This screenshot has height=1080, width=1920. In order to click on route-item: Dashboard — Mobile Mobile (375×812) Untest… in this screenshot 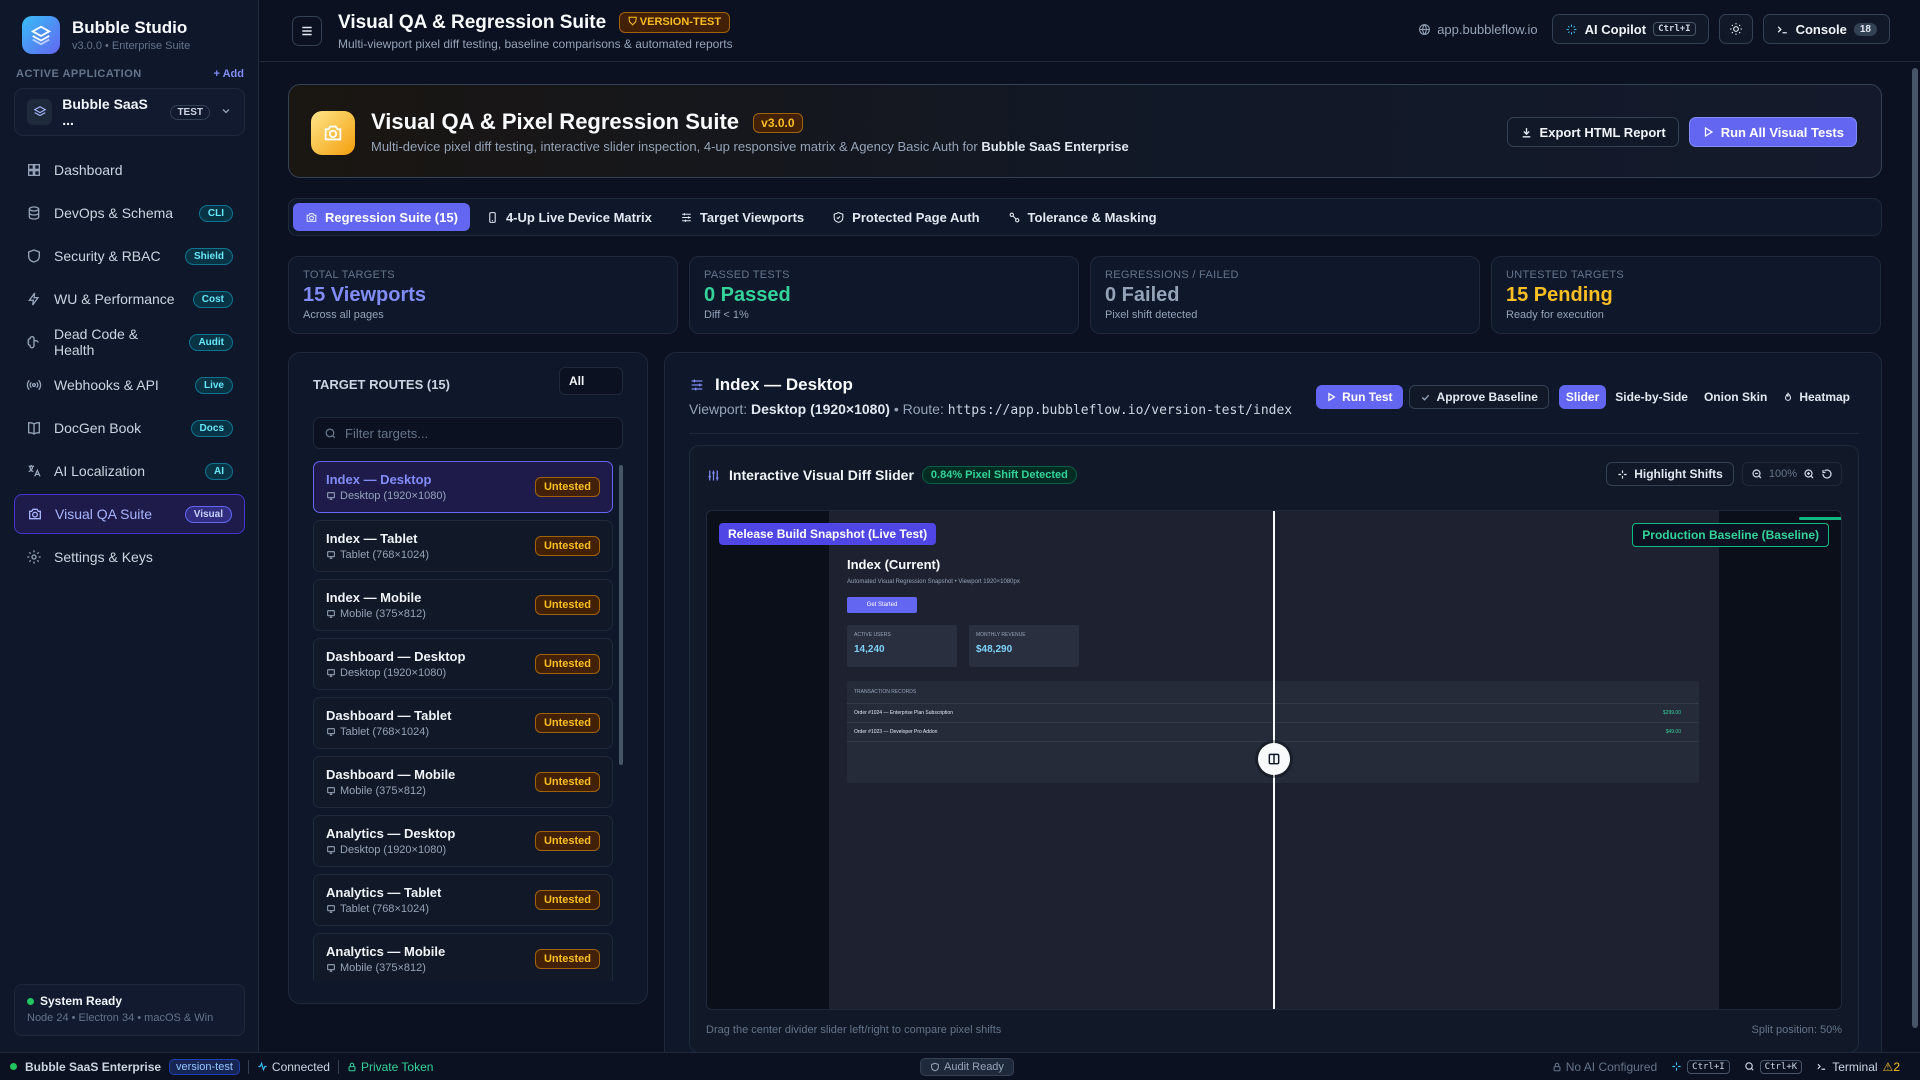, I will do `click(463, 782)`.